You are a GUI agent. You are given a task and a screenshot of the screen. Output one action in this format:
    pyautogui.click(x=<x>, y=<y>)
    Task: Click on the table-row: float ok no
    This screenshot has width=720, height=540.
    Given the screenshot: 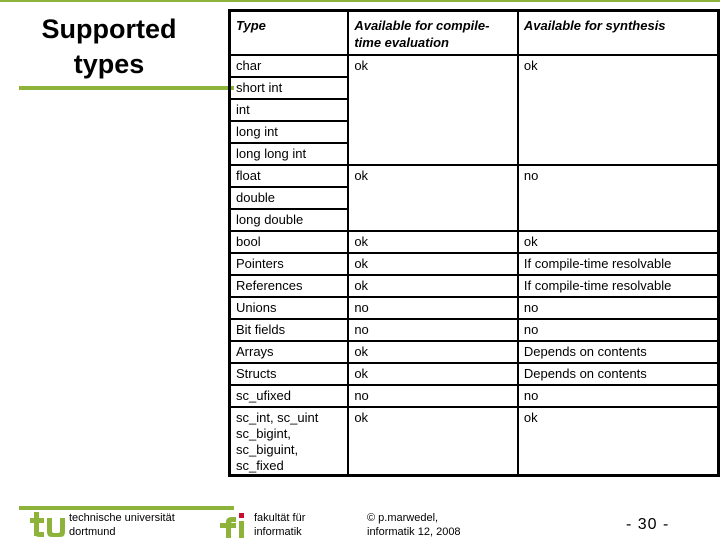 What is the action you would take?
    pyautogui.click(x=474, y=198)
    